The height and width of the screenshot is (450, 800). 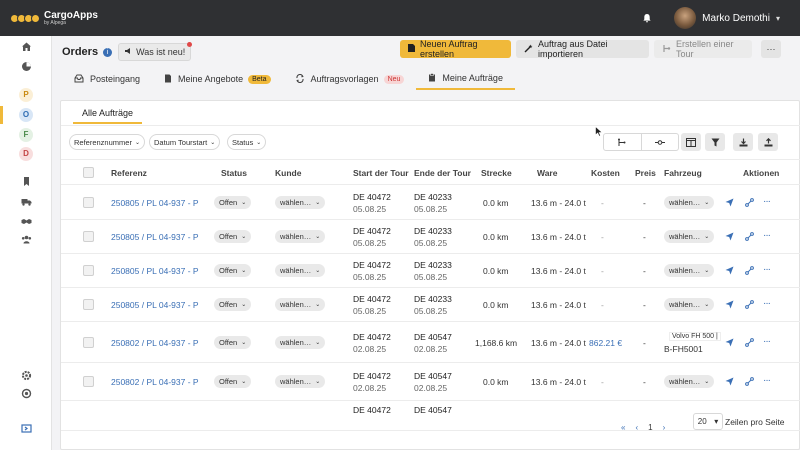 What do you see at coordinates (26, 115) in the screenshot?
I see `sidebar-item-o: O` at bounding box center [26, 115].